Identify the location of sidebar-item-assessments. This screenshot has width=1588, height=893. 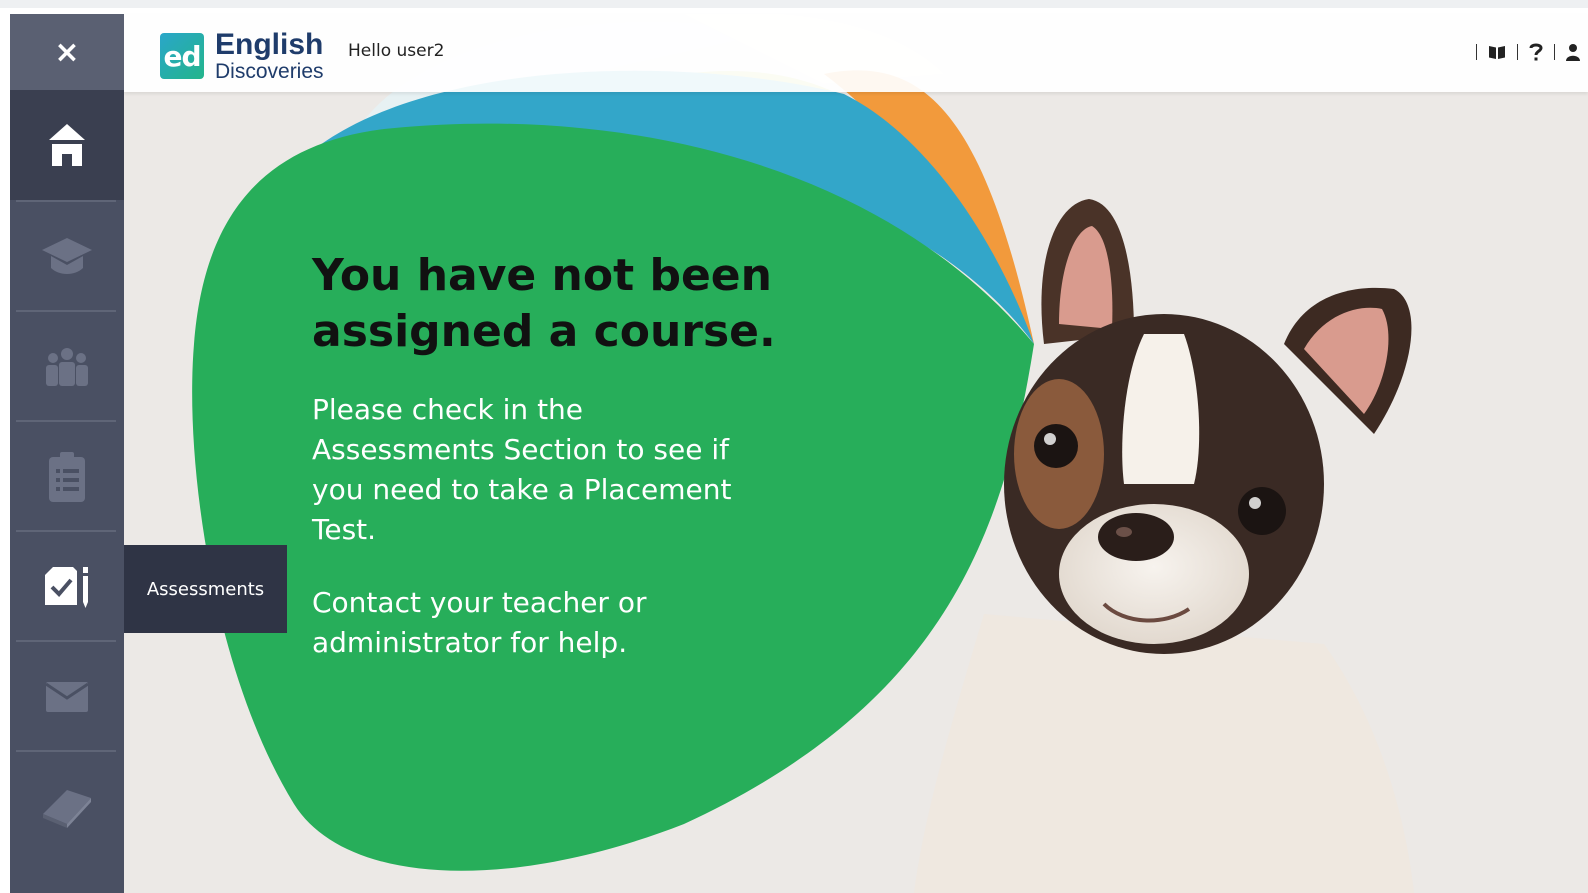
(67, 587).